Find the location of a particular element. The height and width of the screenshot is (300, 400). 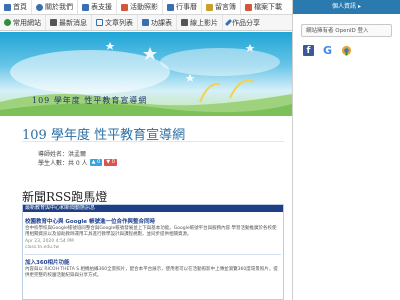

nav-item-videos: 線上影片 is located at coordinates (200, 22).